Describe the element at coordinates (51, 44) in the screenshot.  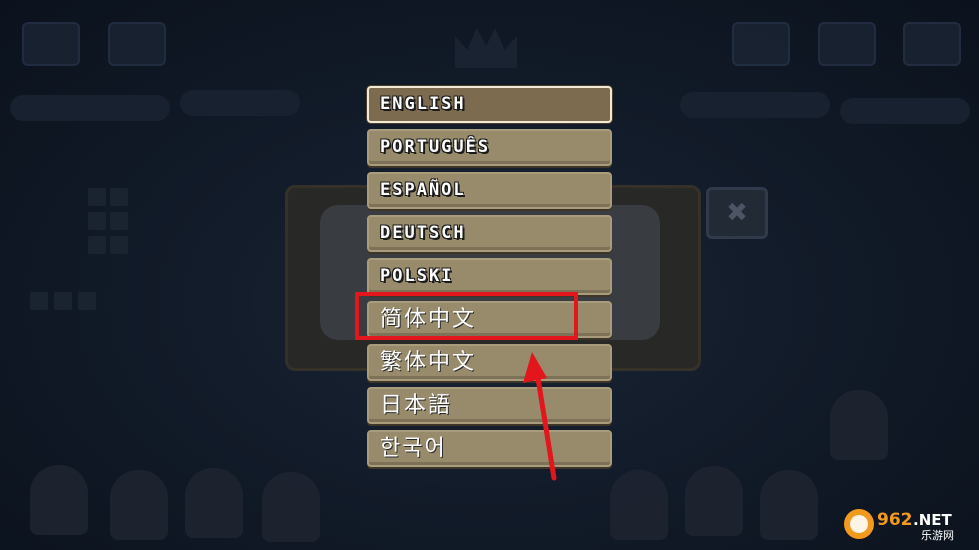
I see `bg-top-left-button` at that location.